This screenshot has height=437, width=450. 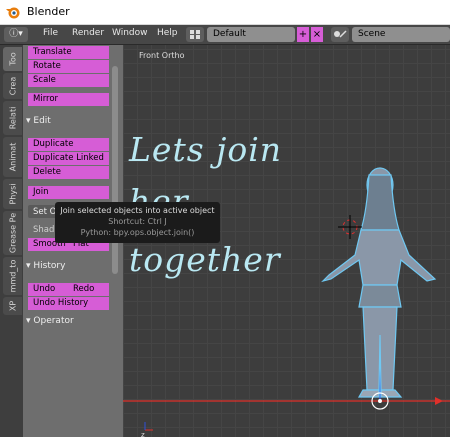 What do you see at coordinates (68, 158) in the screenshot?
I see `duplicate-linked-button: Duplicate Linked` at bounding box center [68, 158].